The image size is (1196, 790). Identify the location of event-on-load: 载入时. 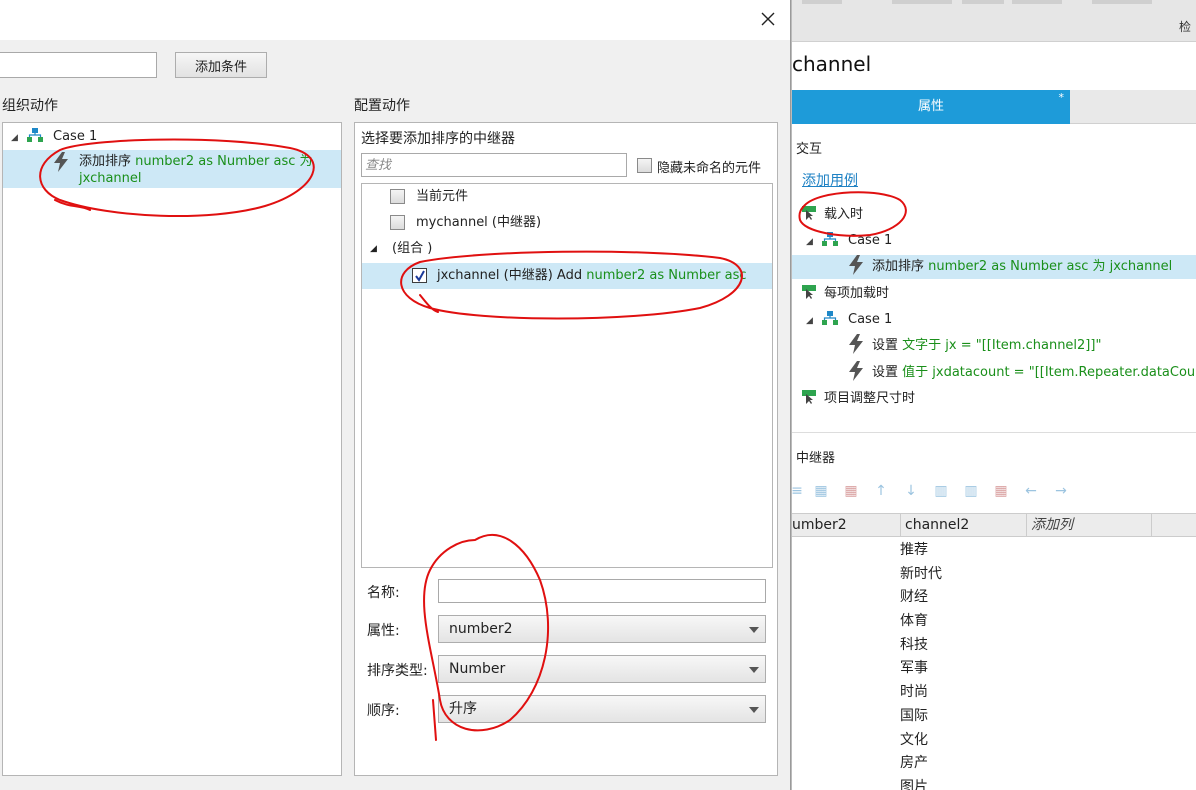
(832, 215).